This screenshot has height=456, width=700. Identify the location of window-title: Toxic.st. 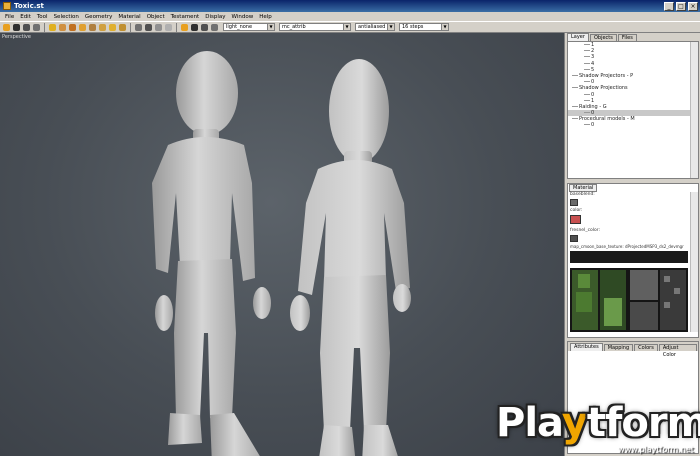
(29, 6).